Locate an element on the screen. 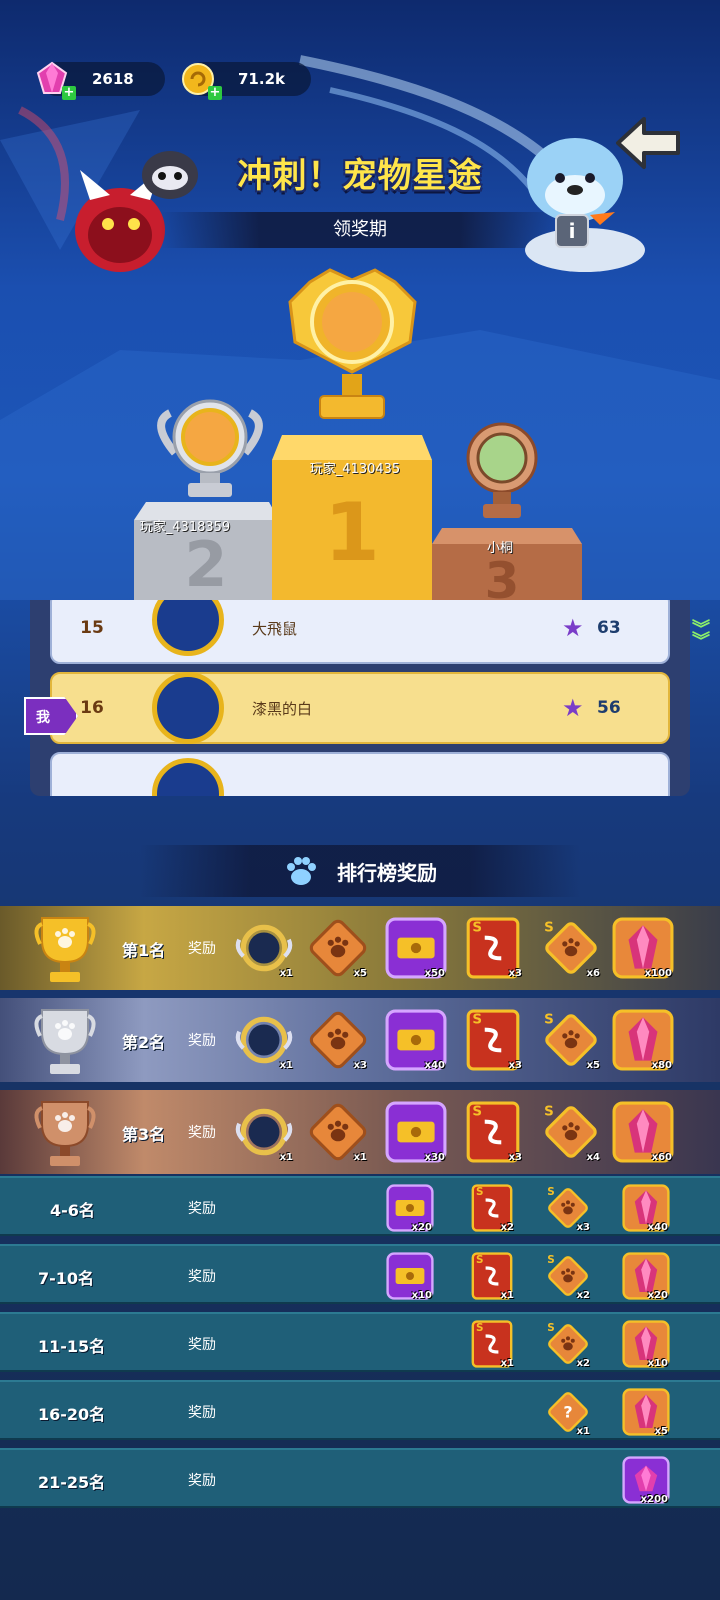  reward-item: x60 is located at coordinates (643, 1132).